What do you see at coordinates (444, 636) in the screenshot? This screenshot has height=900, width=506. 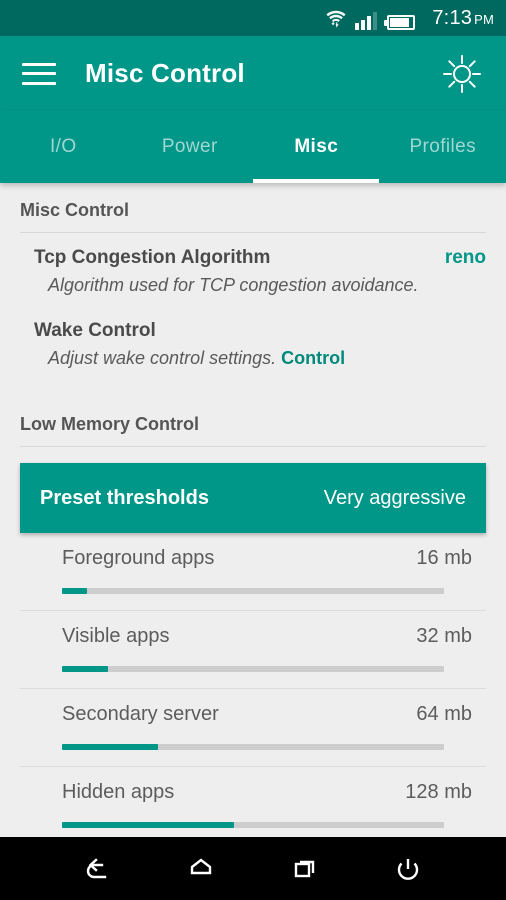 I see `slider-value: 32 mb` at bounding box center [444, 636].